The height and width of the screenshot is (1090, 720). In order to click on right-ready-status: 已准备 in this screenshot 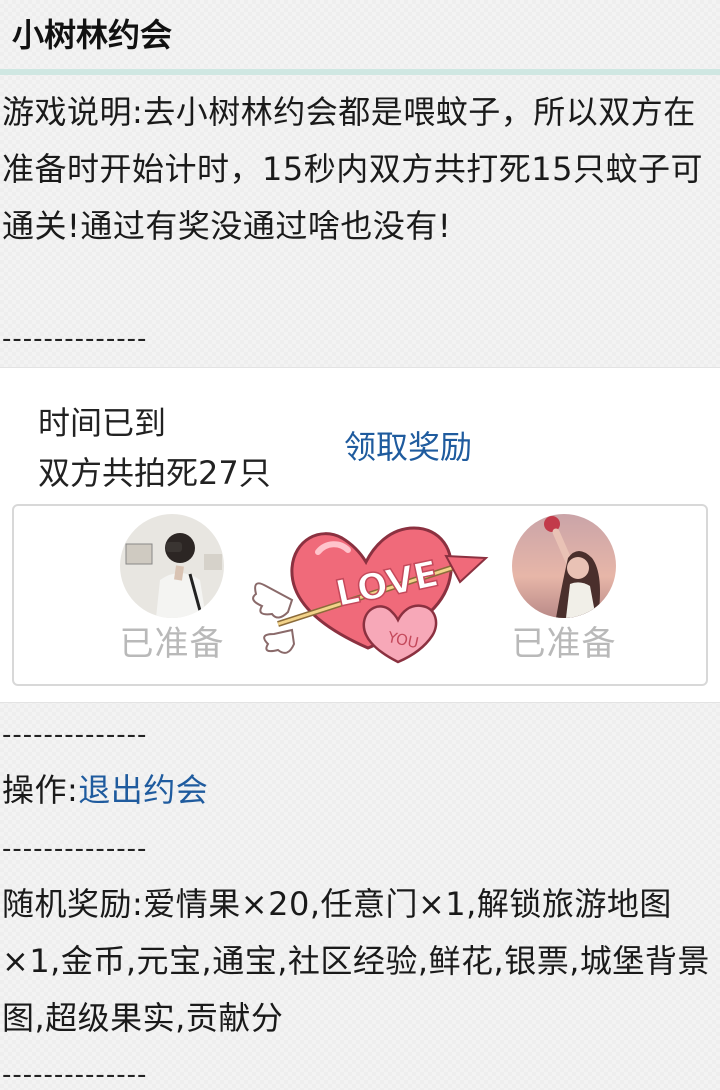, I will do `click(564, 644)`.